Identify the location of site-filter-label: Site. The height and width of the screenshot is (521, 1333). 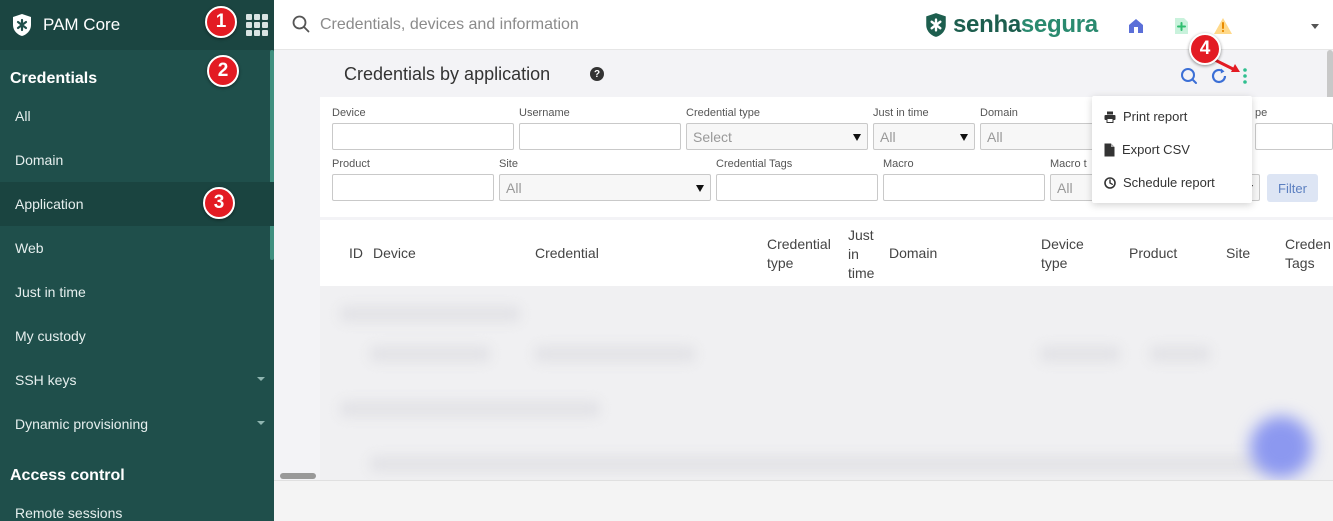
(508, 164).